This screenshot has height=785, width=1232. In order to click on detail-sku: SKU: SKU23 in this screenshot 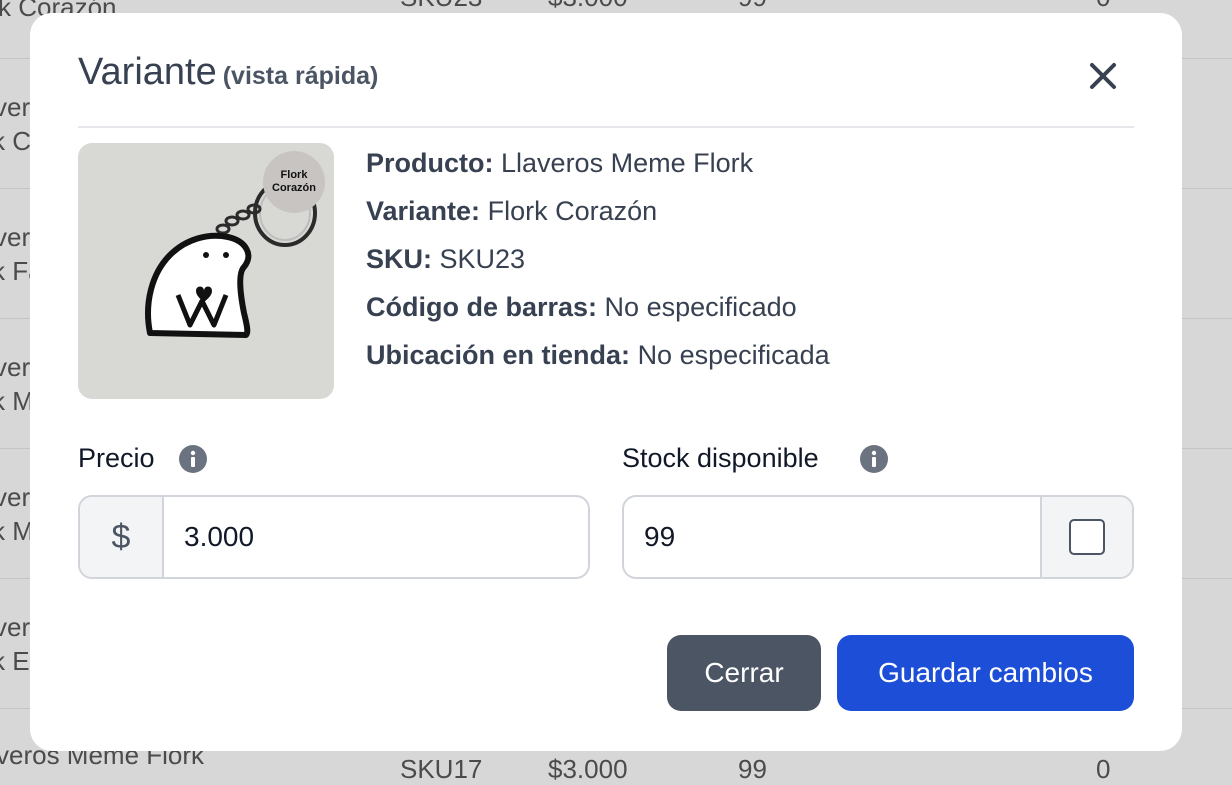, I will do `click(598, 265)`.